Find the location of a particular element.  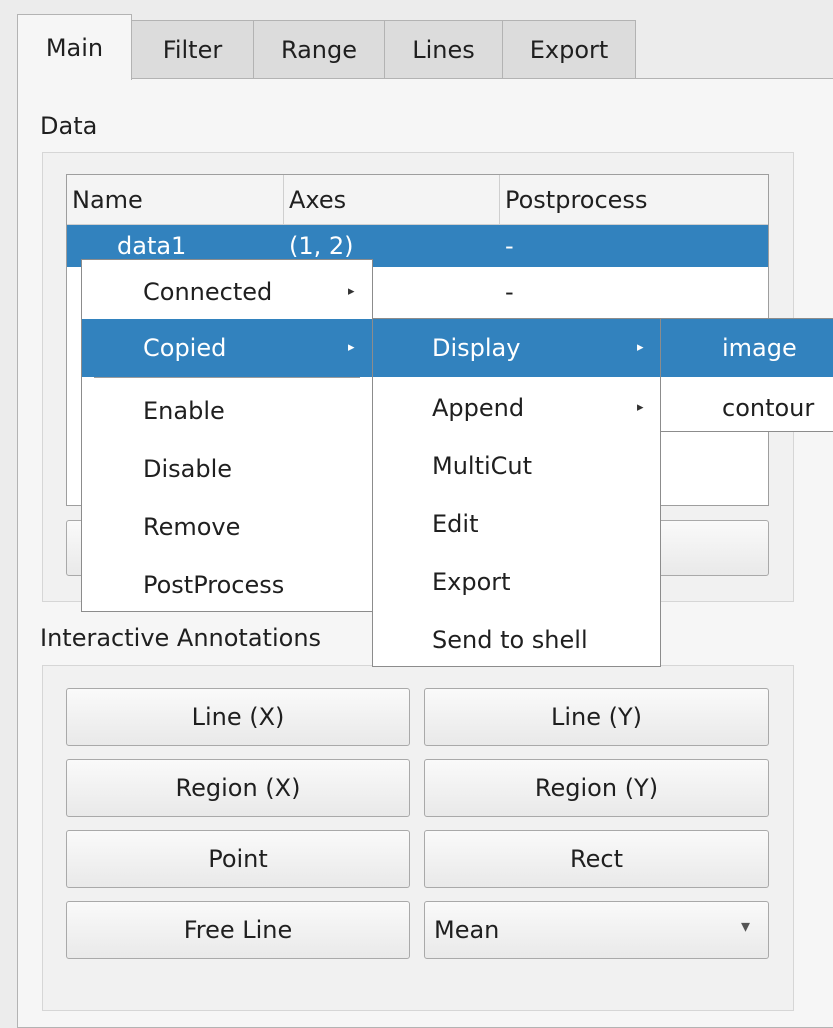

region-x-button: Region (X) is located at coordinates (238, 788).